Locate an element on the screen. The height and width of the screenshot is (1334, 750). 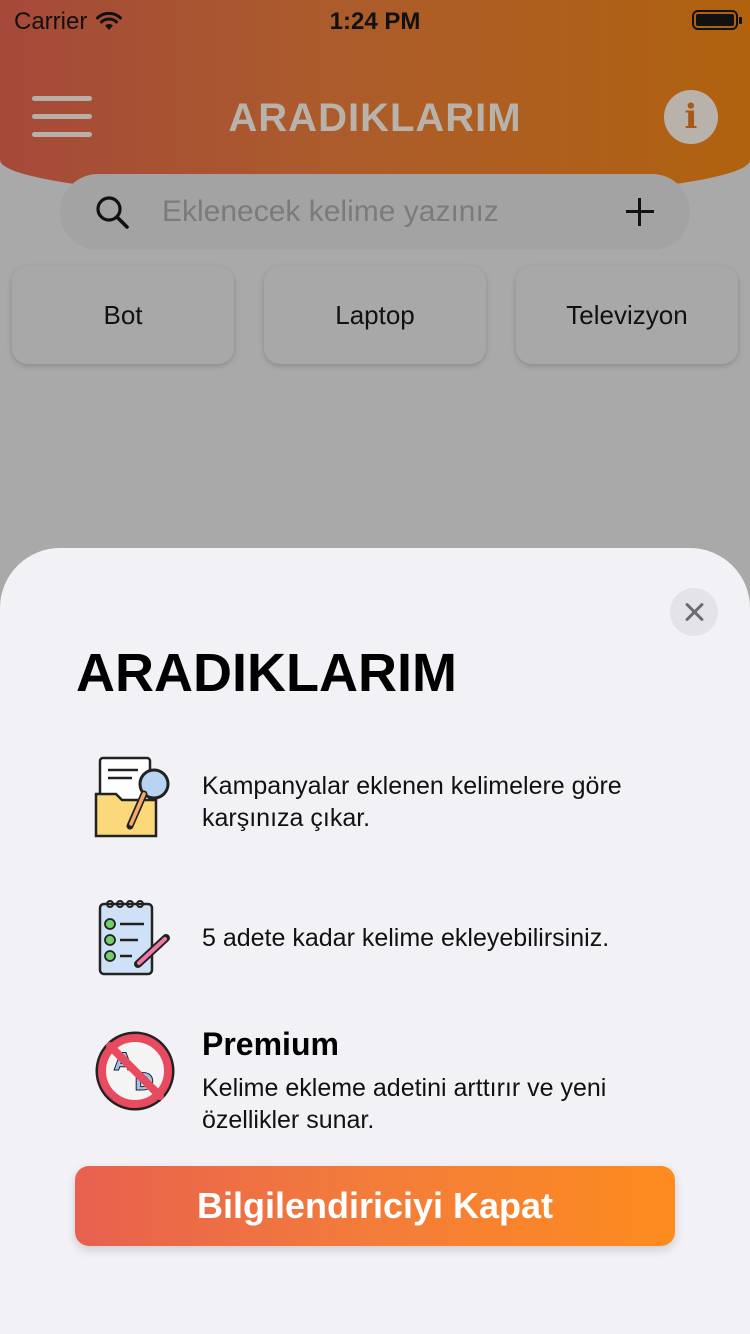
info-icon: i is located at coordinates (691, 117).